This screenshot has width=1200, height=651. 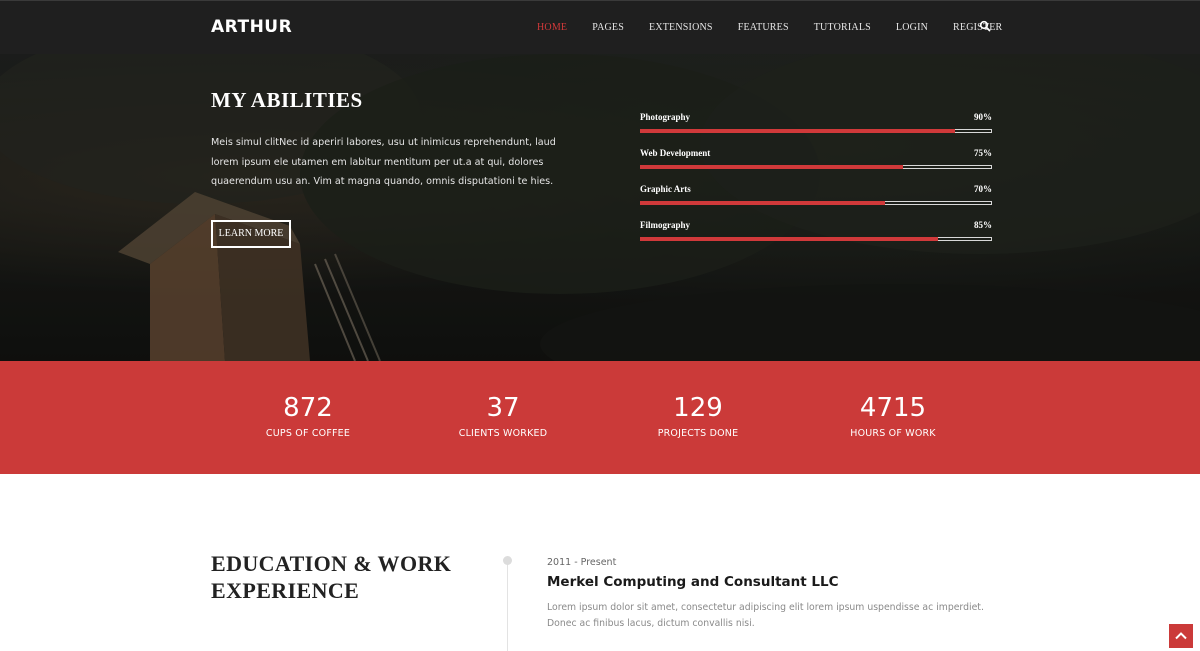 What do you see at coordinates (308, 408) in the screenshot?
I see `stat-number: 872` at bounding box center [308, 408].